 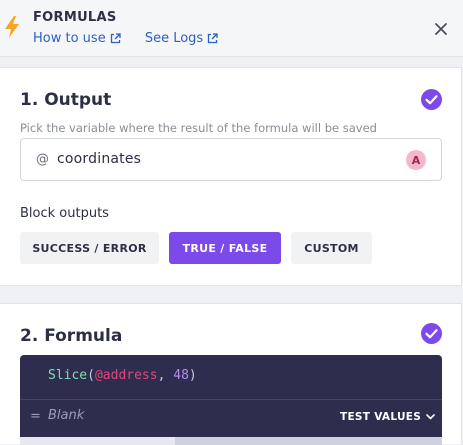 I want to click on how-to-use-label: How to use, so click(x=69, y=38).